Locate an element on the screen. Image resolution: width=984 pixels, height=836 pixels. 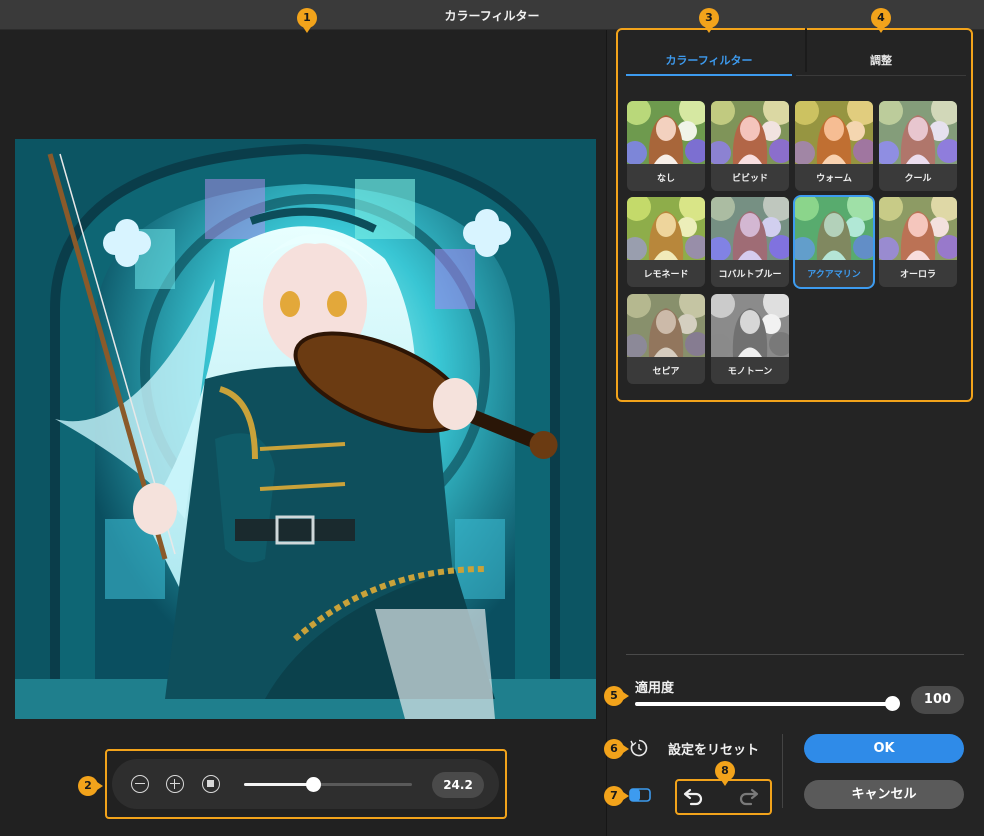
tab-adjust: 調整 is located at coordinates (881, 61).